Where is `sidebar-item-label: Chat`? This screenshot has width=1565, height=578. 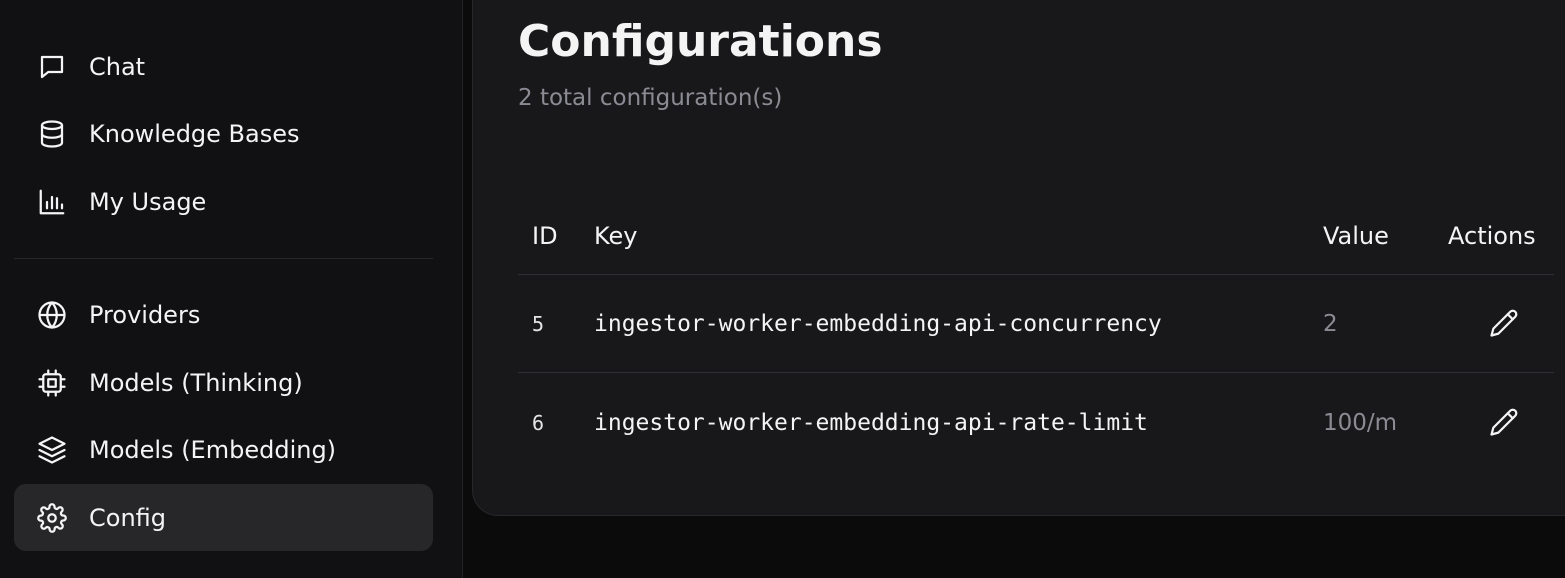 sidebar-item-label: Chat is located at coordinates (117, 66).